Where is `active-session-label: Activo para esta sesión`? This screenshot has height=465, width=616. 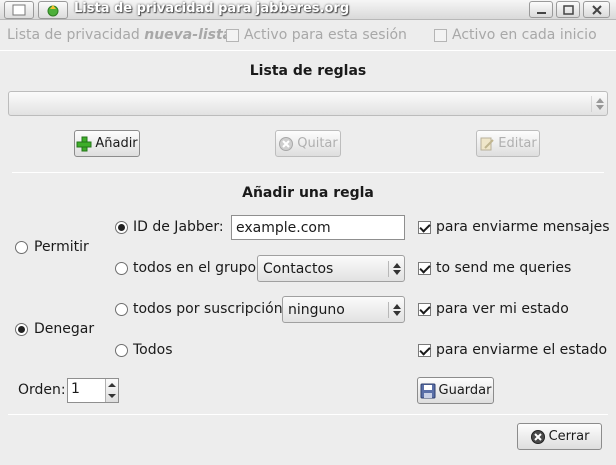 active-session-label: Activo para esta sesión is located at coordinates (325, 35).